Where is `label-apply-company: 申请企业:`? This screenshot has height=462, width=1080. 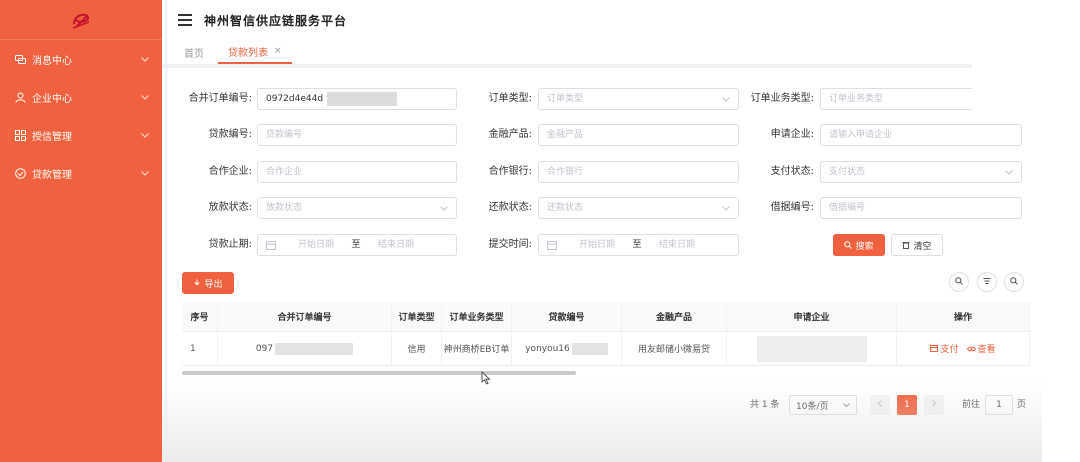 label-apply-company: 申请企业: is located at coordinates (792, 134).